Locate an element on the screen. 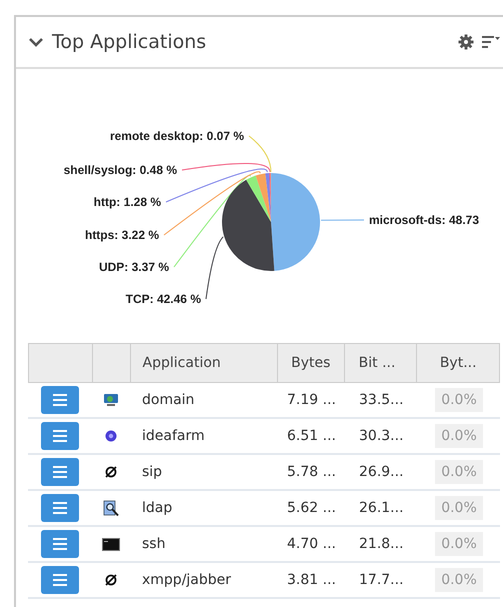 The width and height of the screenshot is (503, 607). column-header: Bytes is located at coordinates (311, 363).